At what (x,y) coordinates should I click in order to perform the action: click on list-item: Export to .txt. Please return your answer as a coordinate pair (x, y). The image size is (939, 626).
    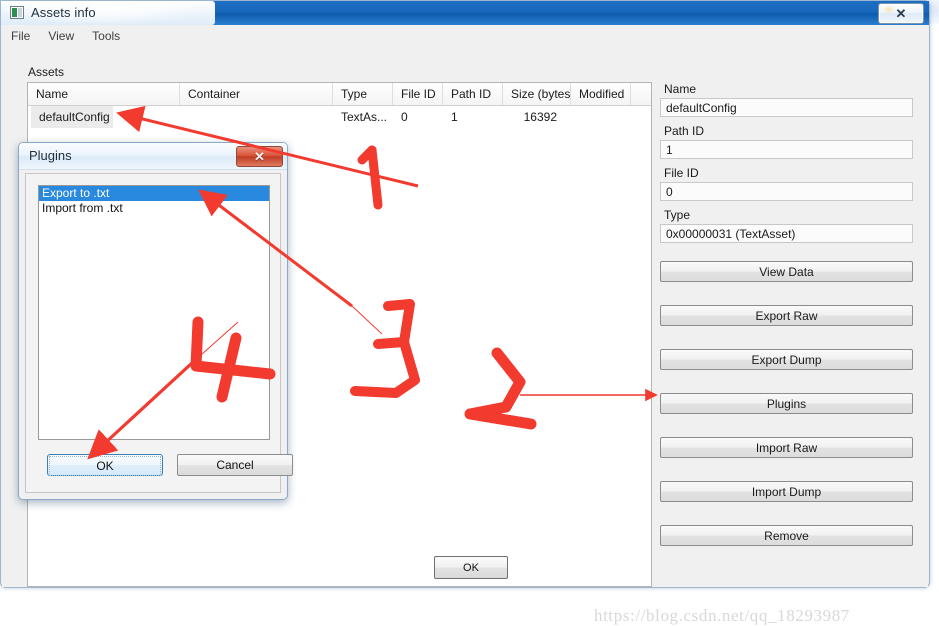
    Looking at the image, I should click on (154, 193).